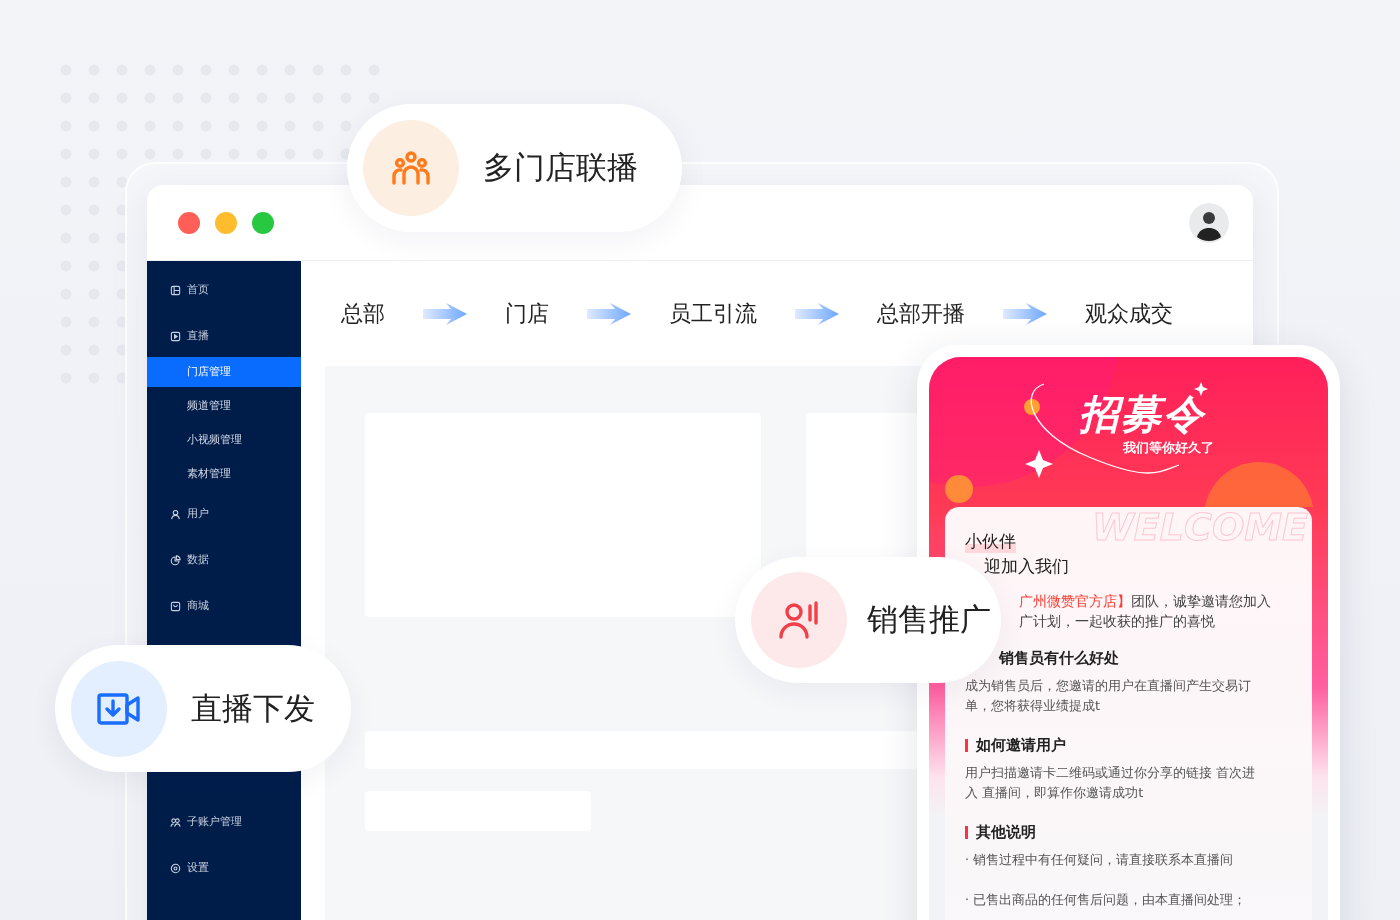  What do you see at coordinates (224, 474) in the screenshot?
I see `sidebar-subitem: 素材管理` at bounding box center [224, 474].